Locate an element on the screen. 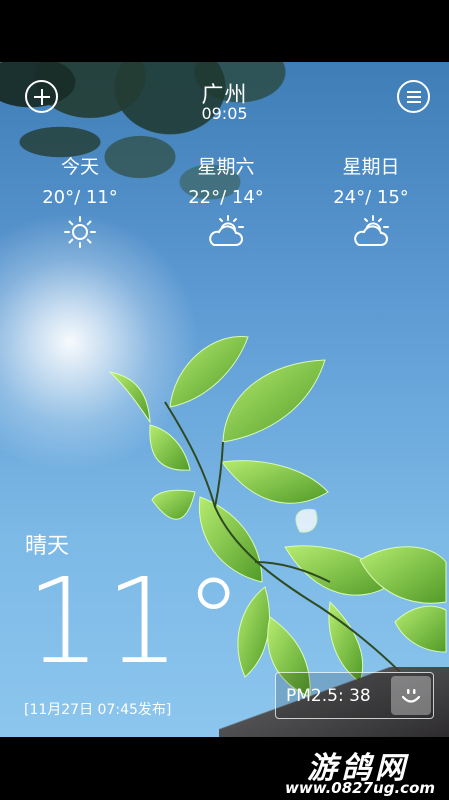 The image size is (449, 800). watermark-url: www.0827ug.com is located at coordinates (360, 788).